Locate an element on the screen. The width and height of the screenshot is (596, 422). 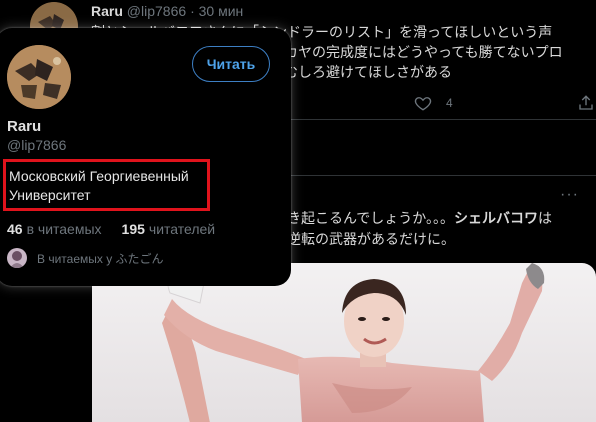
tweet-text-segment: は is located at coordinates (545, 218).